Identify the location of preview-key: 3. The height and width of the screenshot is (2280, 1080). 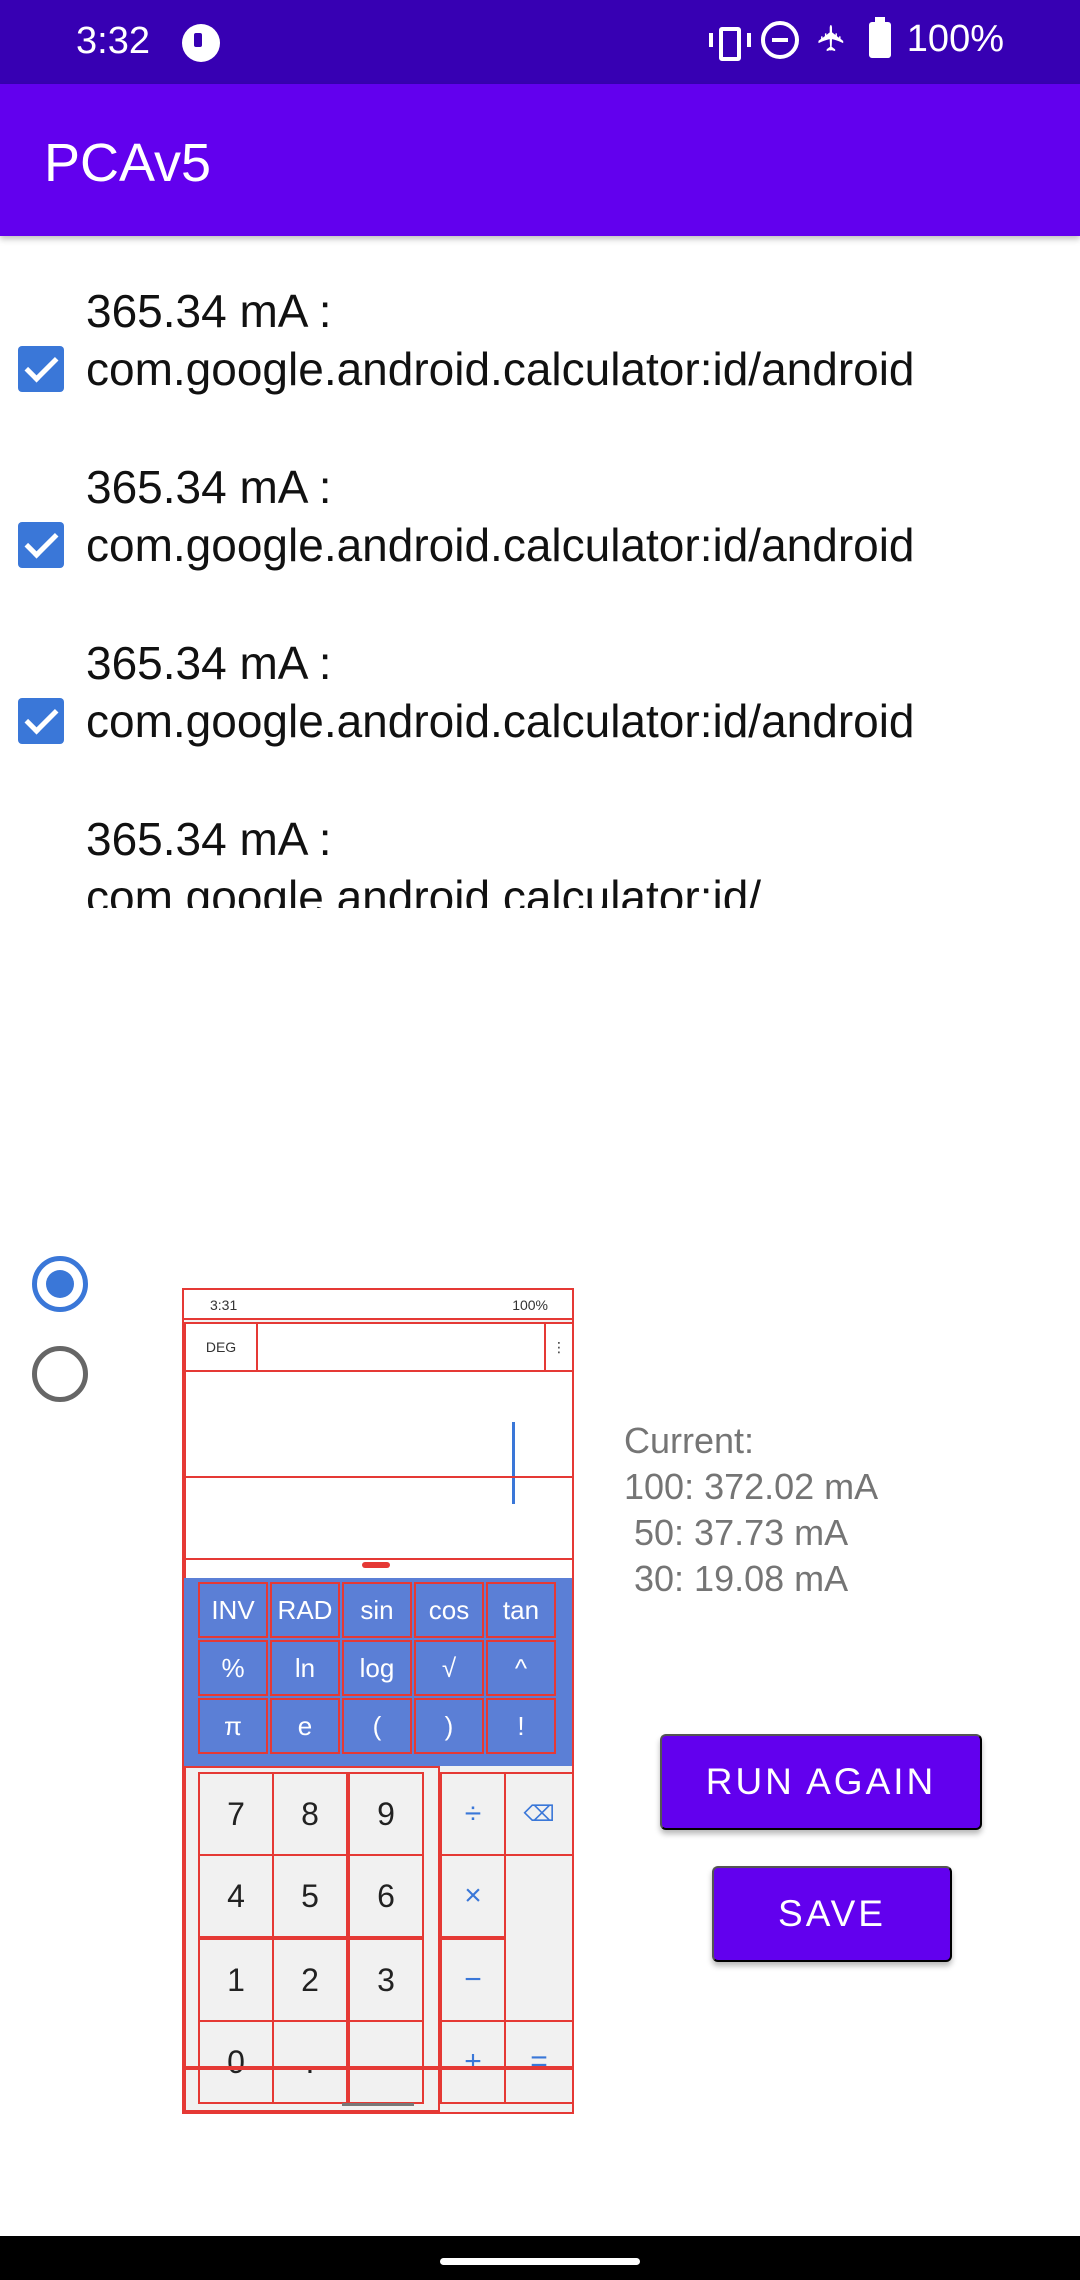
(386, 1980).